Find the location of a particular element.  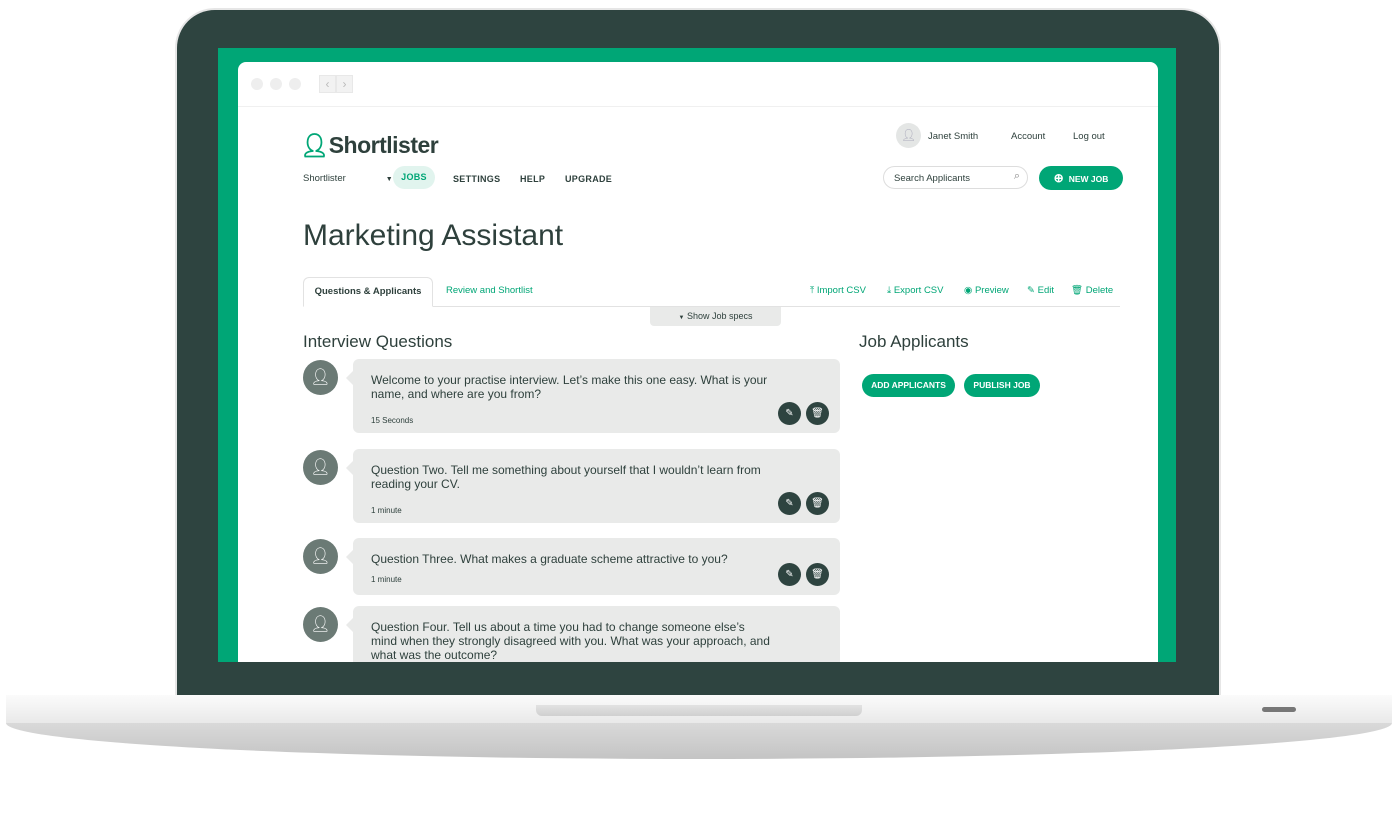

caret-down-icon: ▼ is located at coordinates (681, 318).